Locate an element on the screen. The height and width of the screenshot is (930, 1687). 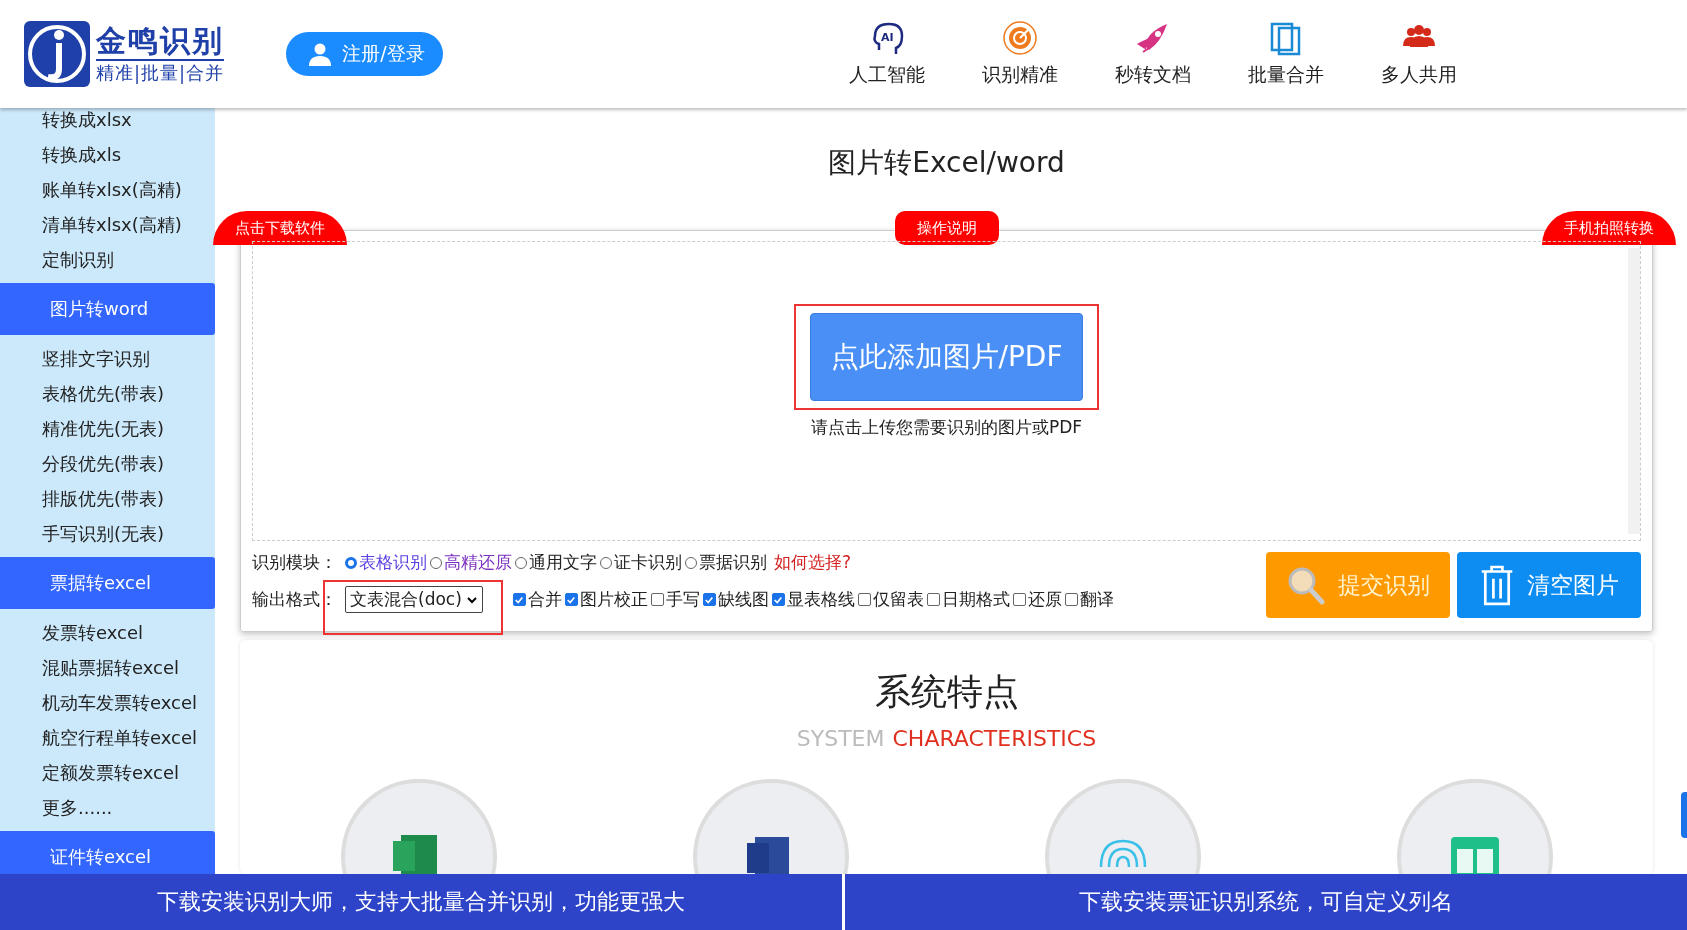
nav-link: 多人共用 is located at coordinates (1419, 54).